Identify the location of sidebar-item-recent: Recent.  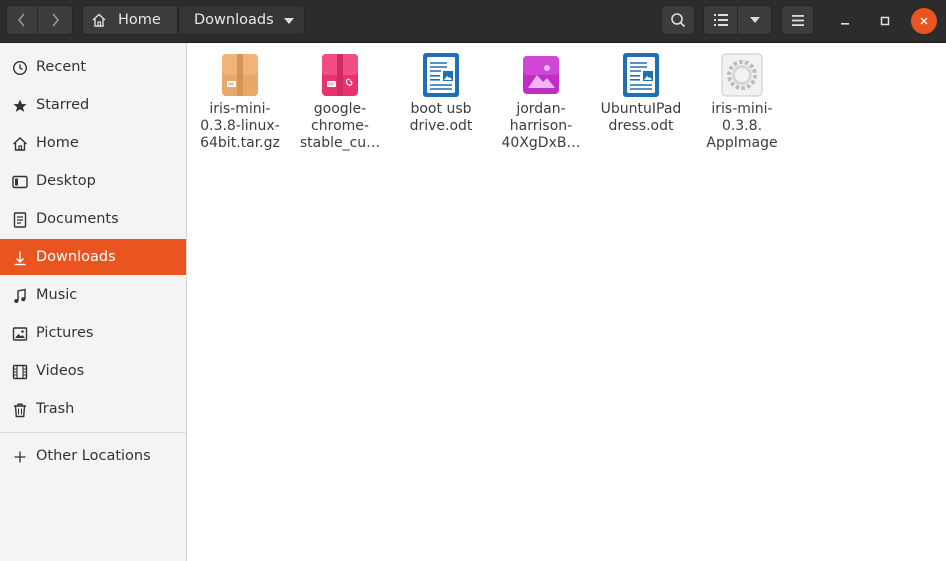
(93, 67).